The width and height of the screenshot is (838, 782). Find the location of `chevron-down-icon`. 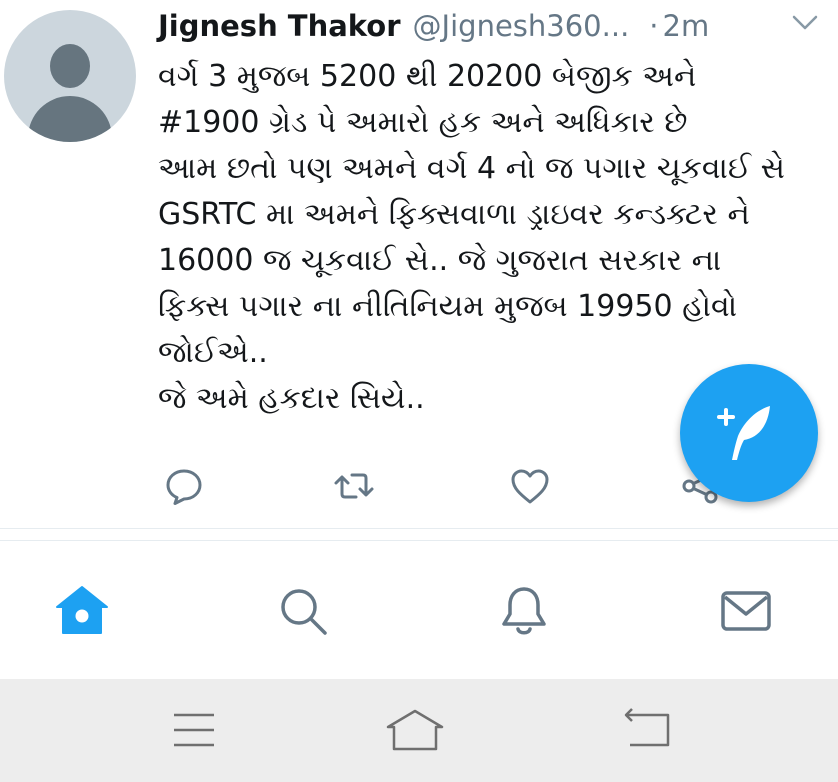

chevron-down-icon is located at coordinates (805, 23).